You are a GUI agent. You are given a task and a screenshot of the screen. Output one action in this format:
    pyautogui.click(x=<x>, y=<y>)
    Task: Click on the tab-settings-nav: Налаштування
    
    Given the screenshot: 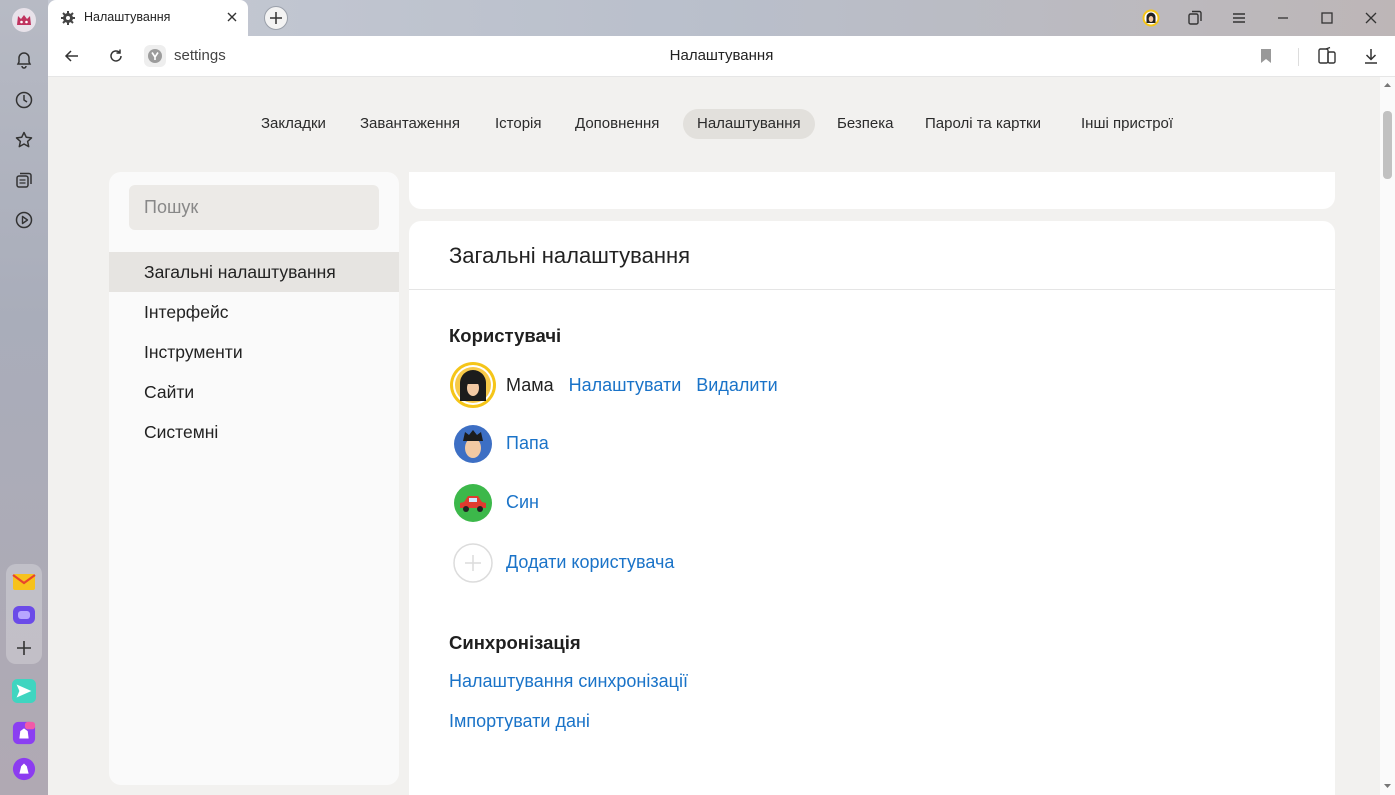 What is the action you would take?
    pyautogui.click(x=749, y=124)
    